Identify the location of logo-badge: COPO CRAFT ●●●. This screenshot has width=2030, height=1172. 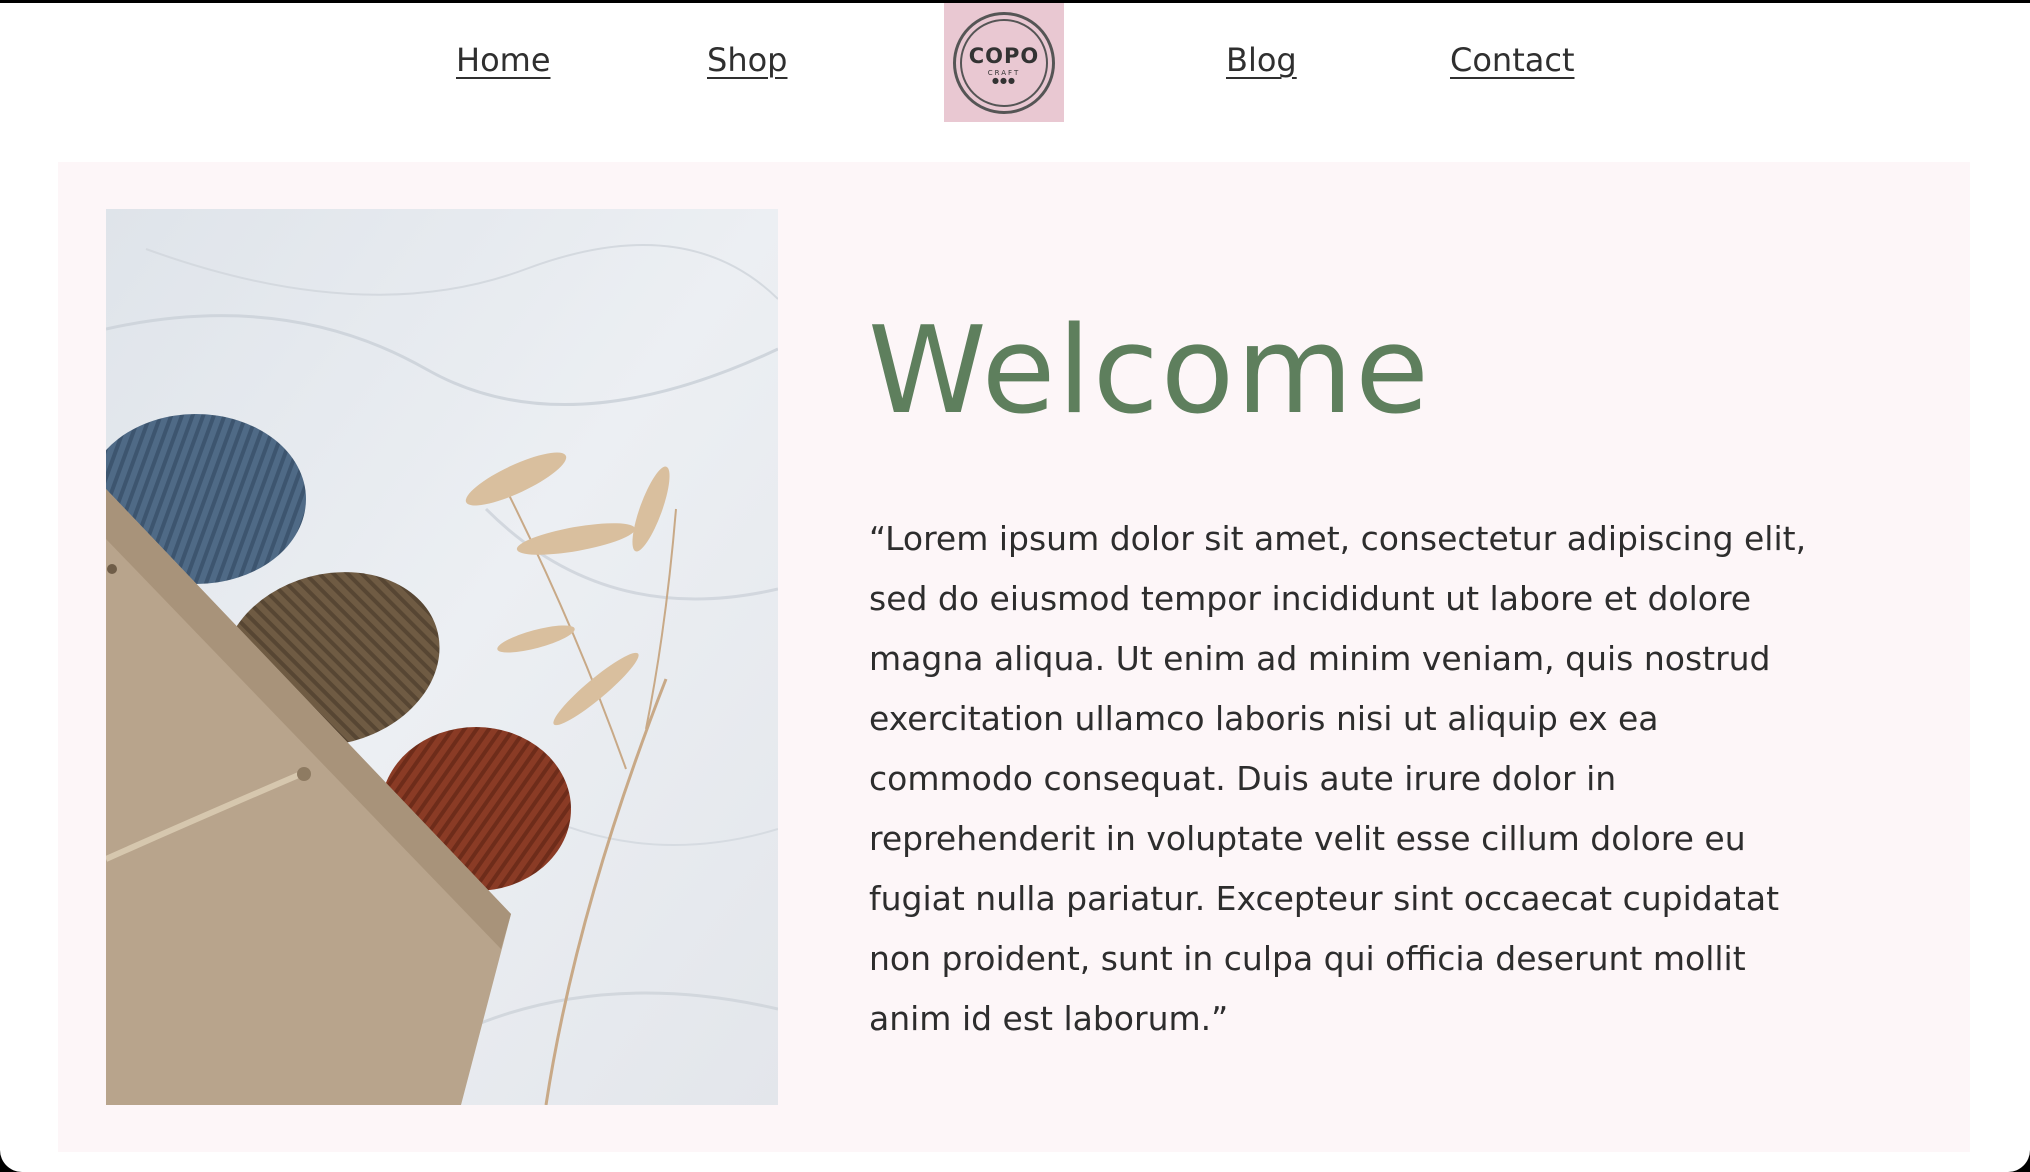
(1004, 62).